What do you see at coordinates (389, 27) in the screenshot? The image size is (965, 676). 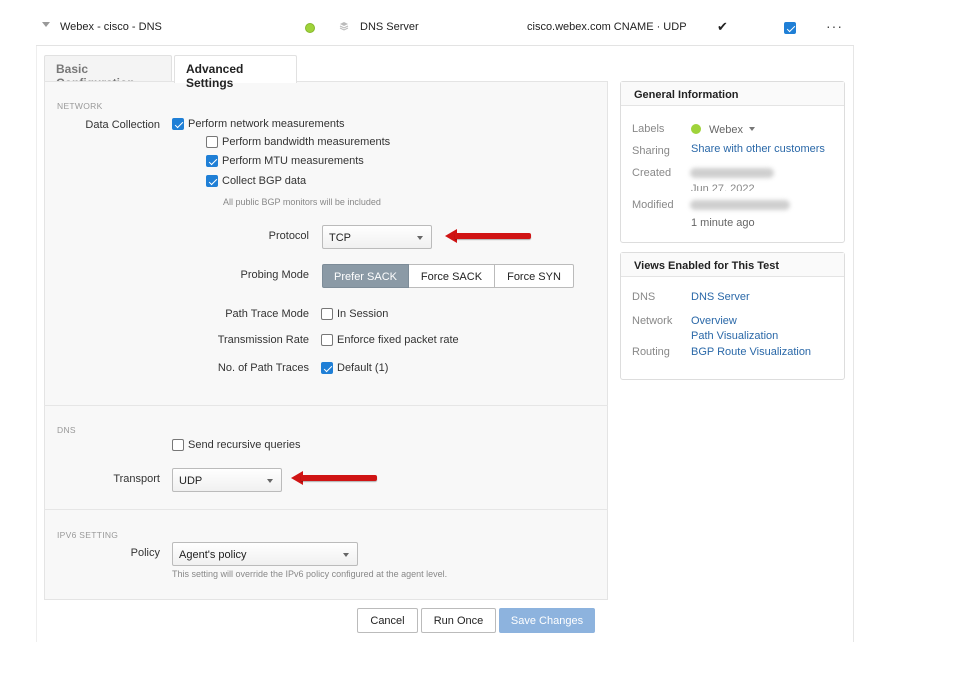 I see `test-type: DNS Server` at bounding box center [389, 27].